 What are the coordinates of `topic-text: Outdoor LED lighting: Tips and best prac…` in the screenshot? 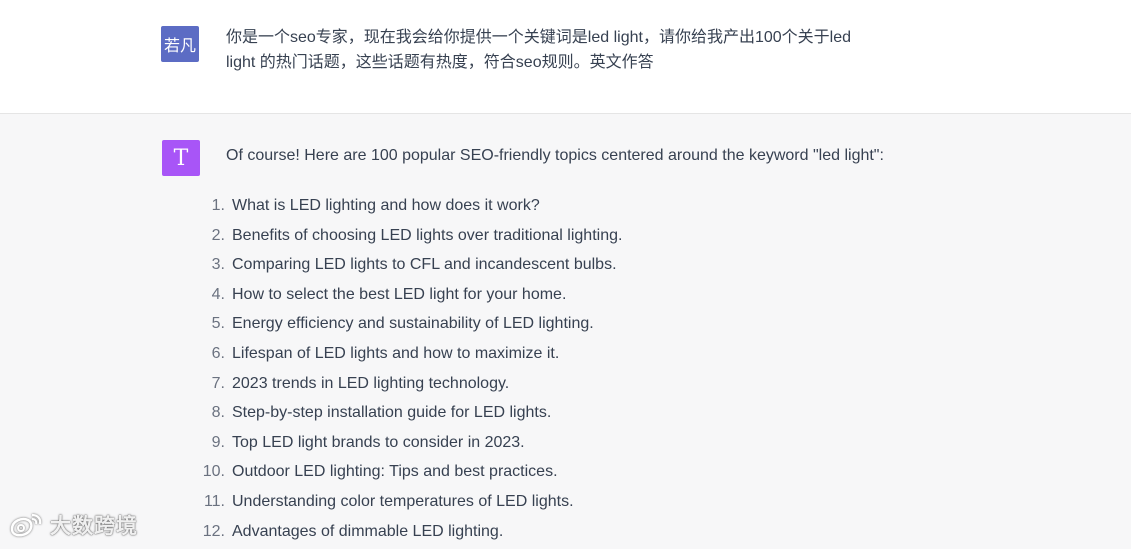 It's located at (395, 472).